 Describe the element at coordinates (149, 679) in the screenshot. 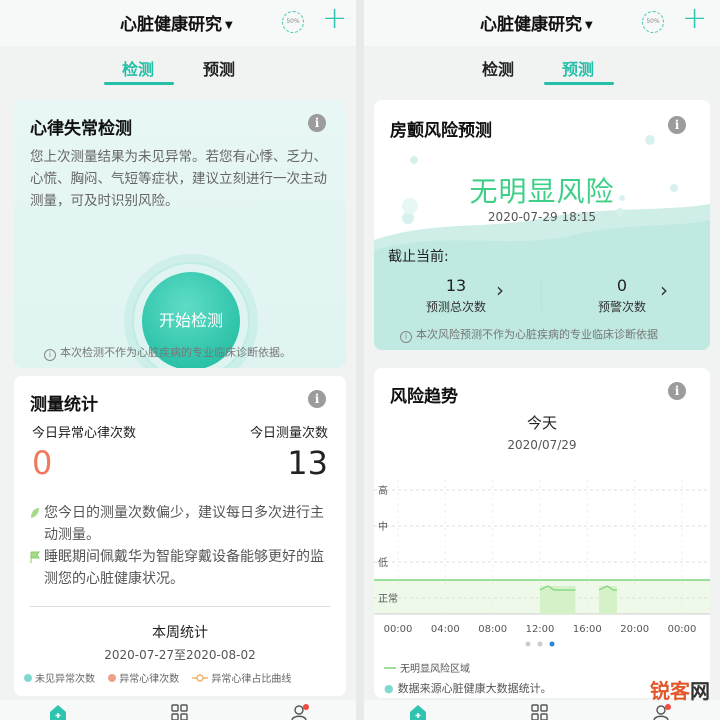

I see `legend-label: 异常心律次数` at that location.